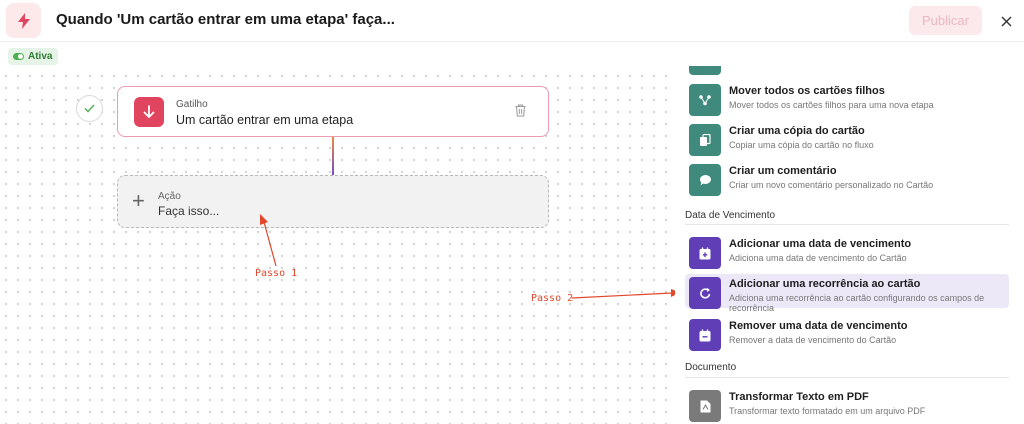  I want to click on pdf-file-icon, so click(705, 406).